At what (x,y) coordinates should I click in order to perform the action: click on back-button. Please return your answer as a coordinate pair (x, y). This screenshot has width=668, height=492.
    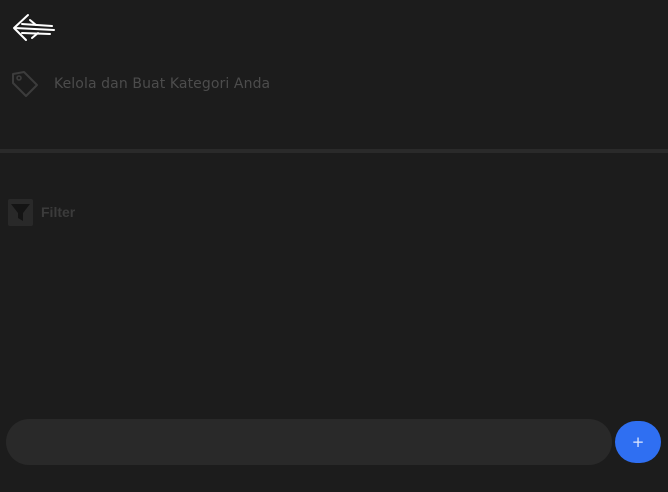
    Looking at the image, I should click on (33, 29).